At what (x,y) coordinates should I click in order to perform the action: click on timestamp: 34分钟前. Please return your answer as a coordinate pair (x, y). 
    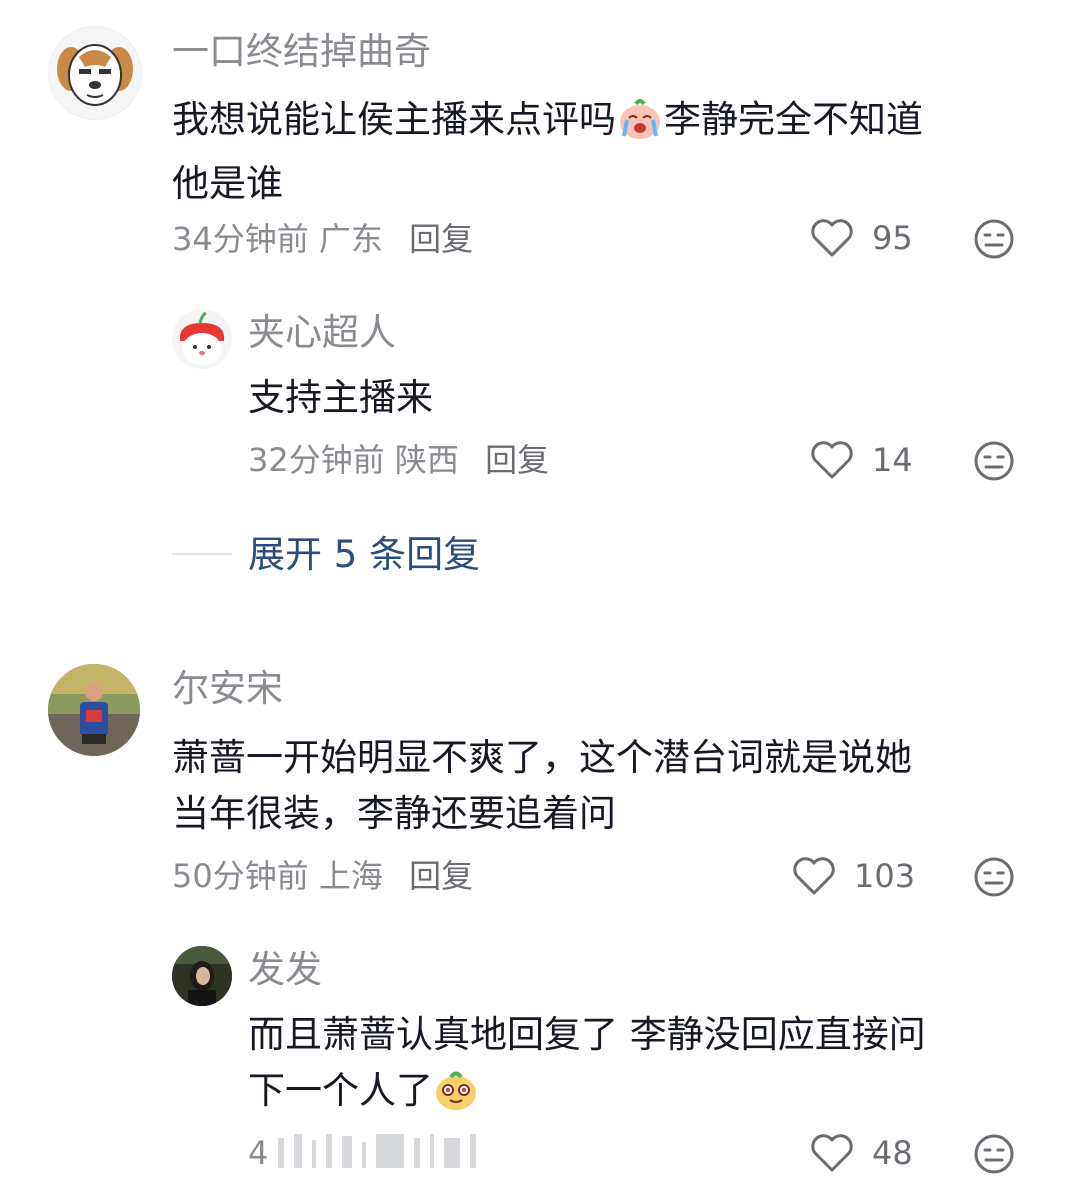
    Looking at the image, I should click on (240, 239).